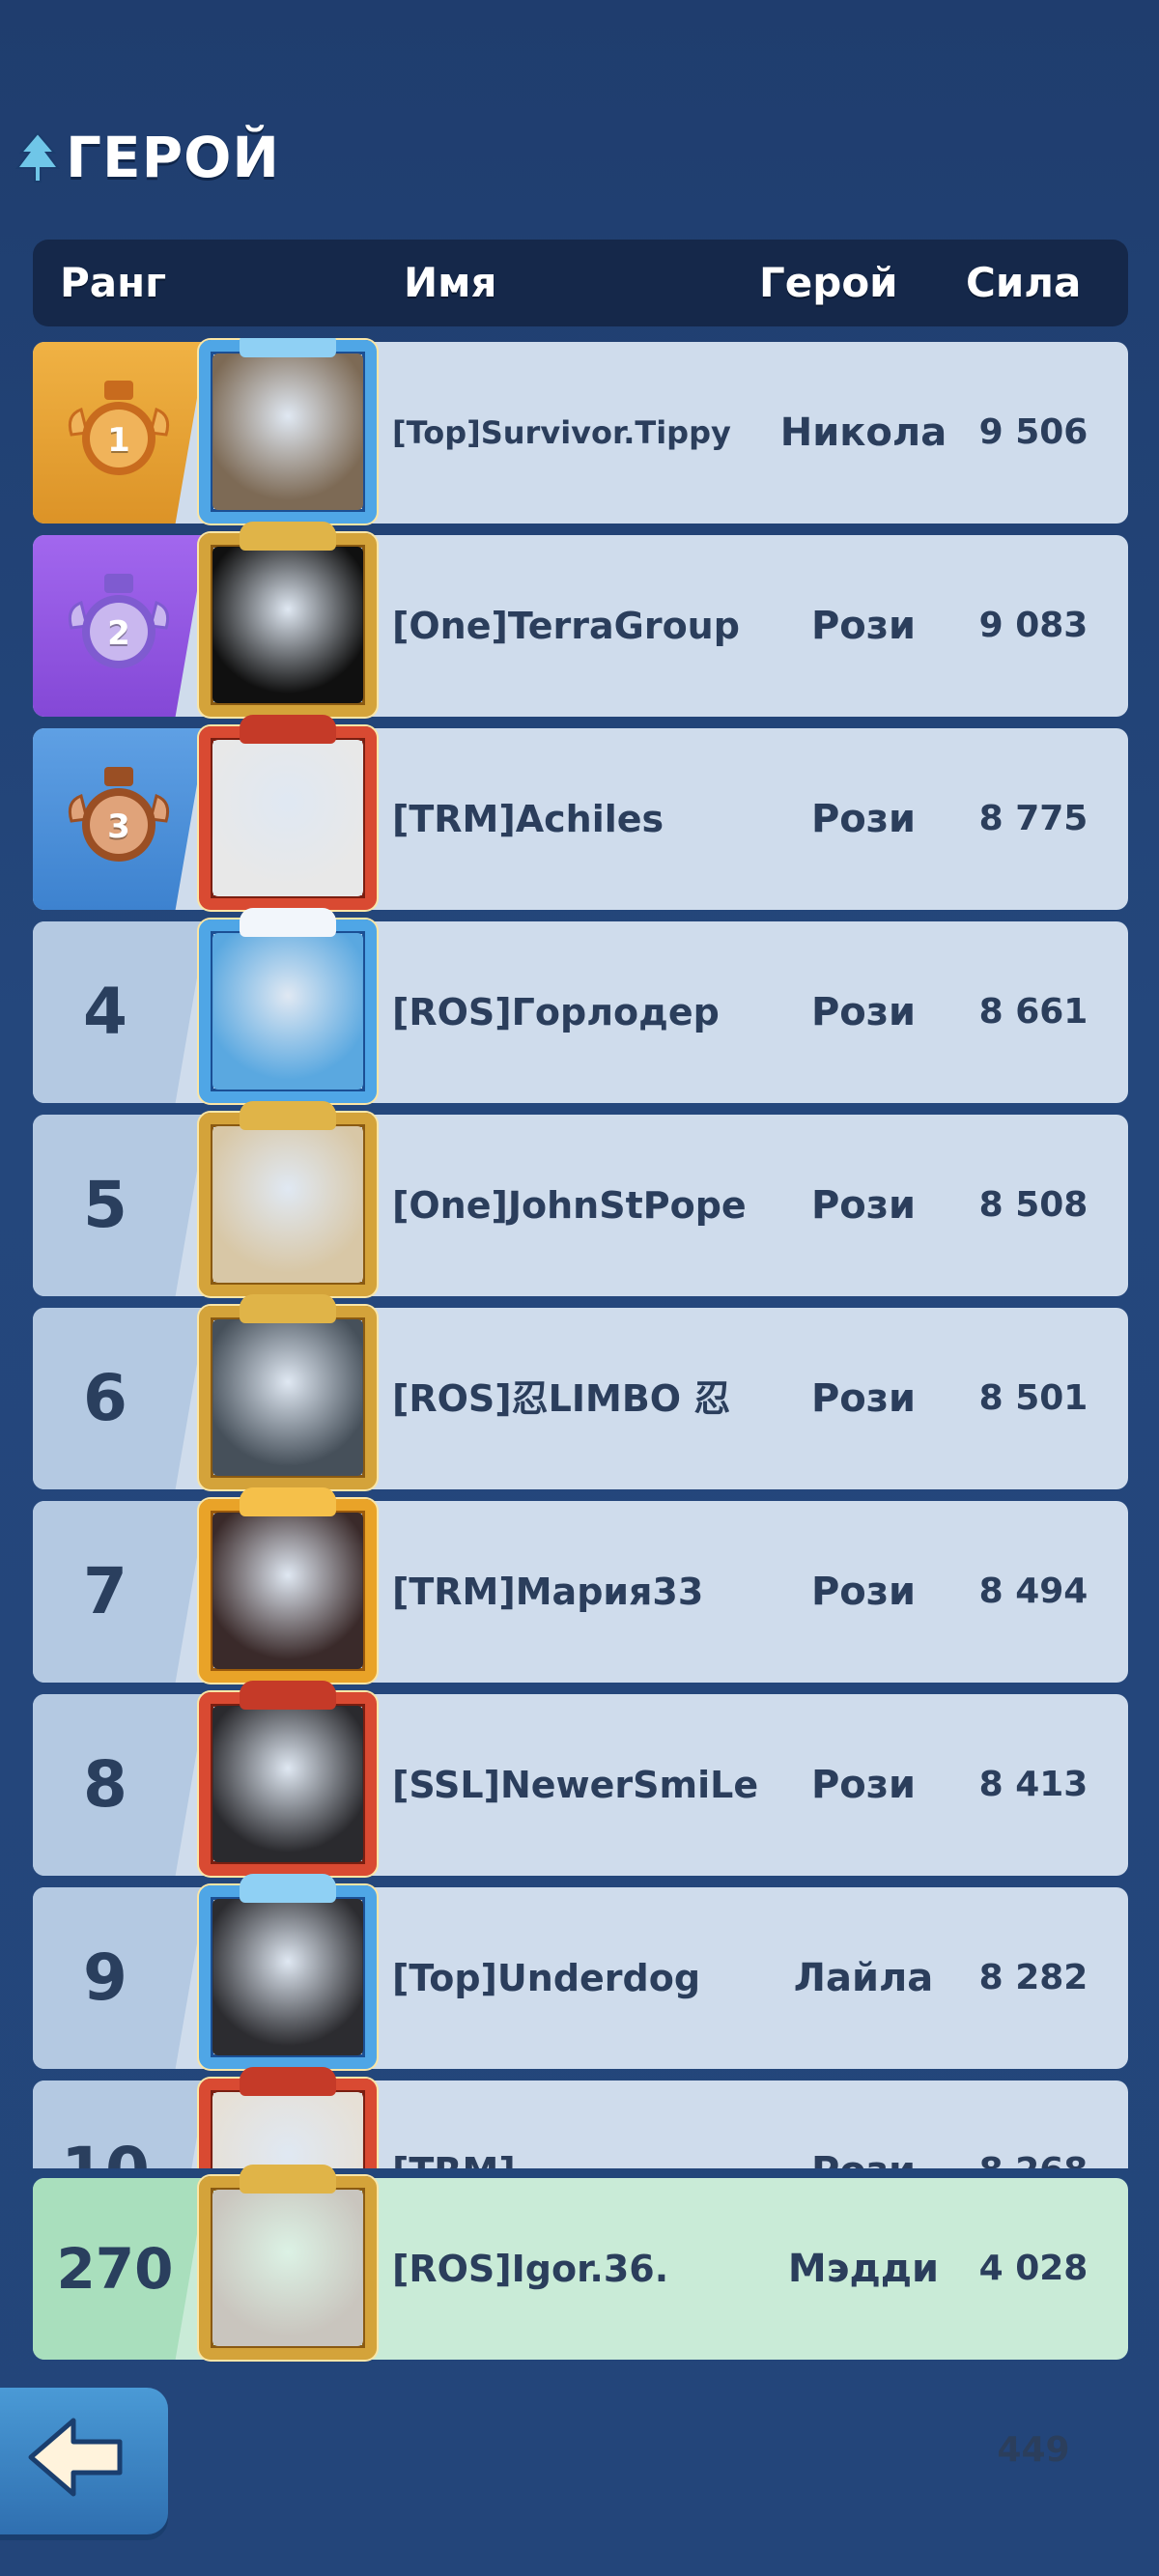  I want to click on power-value: 8 775 867, so click(1033, 909).